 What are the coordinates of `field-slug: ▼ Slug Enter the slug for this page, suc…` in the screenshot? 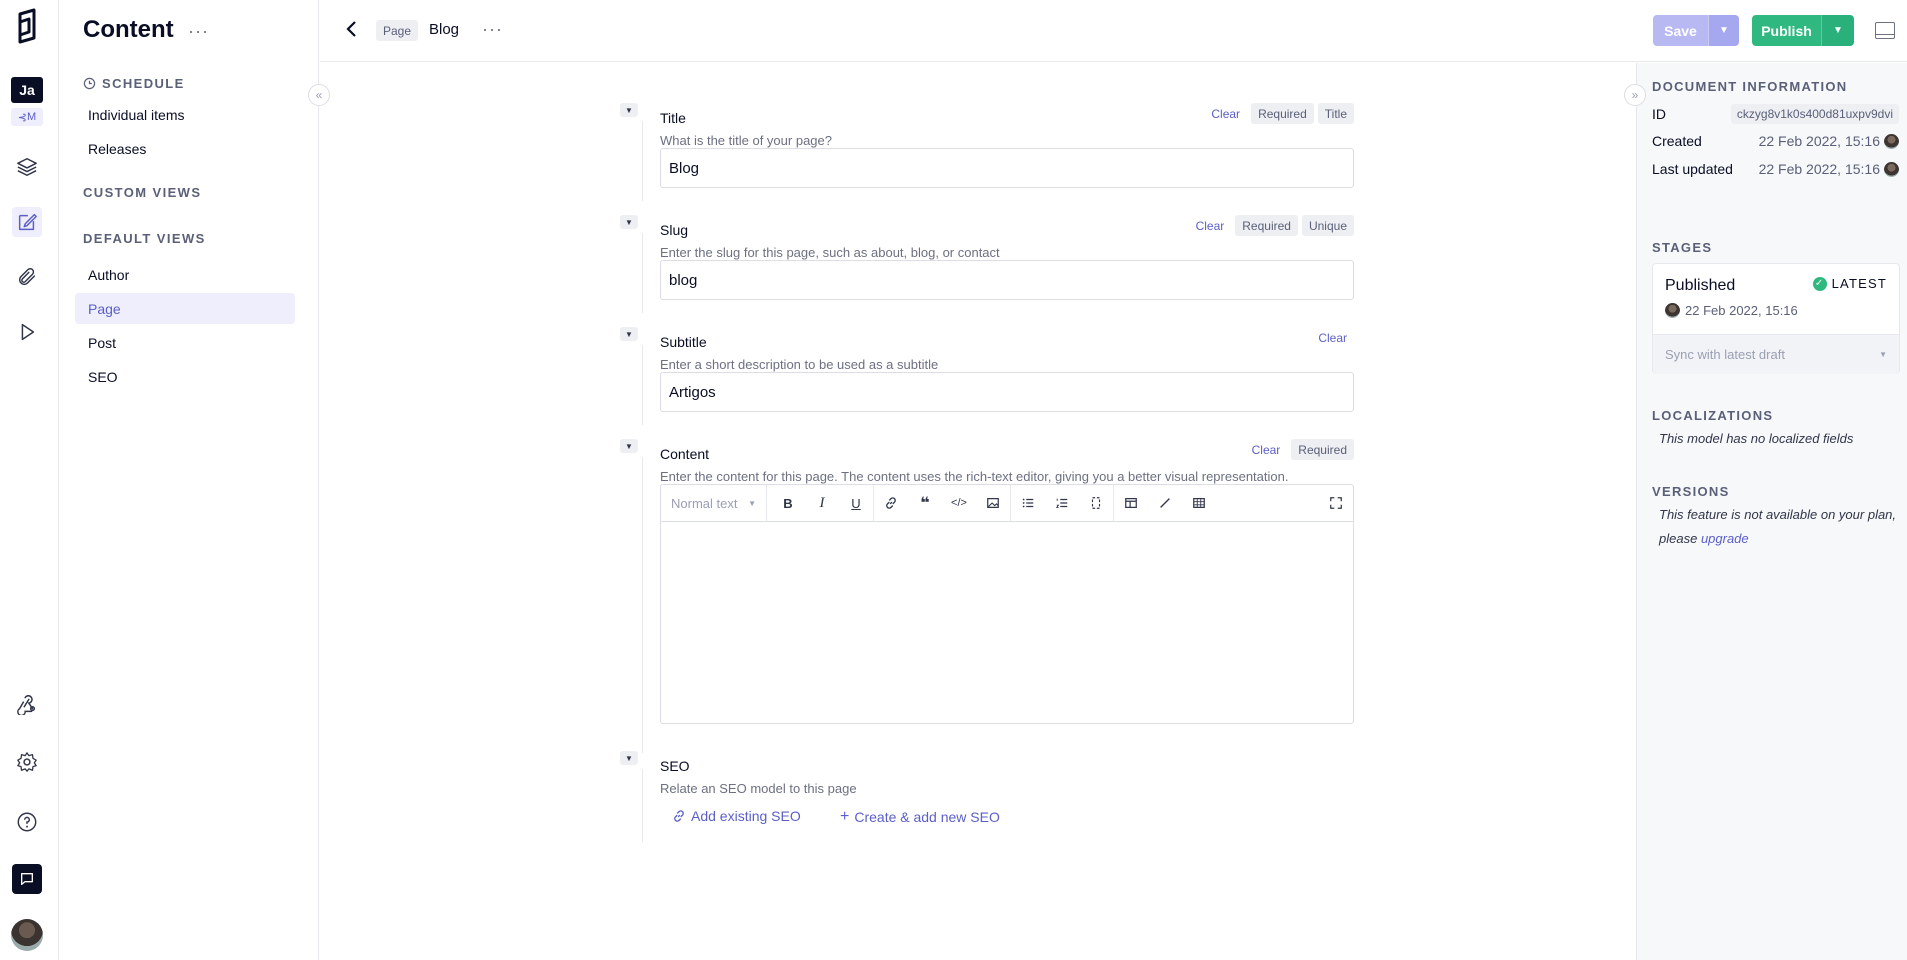 It's located at (987, 265).